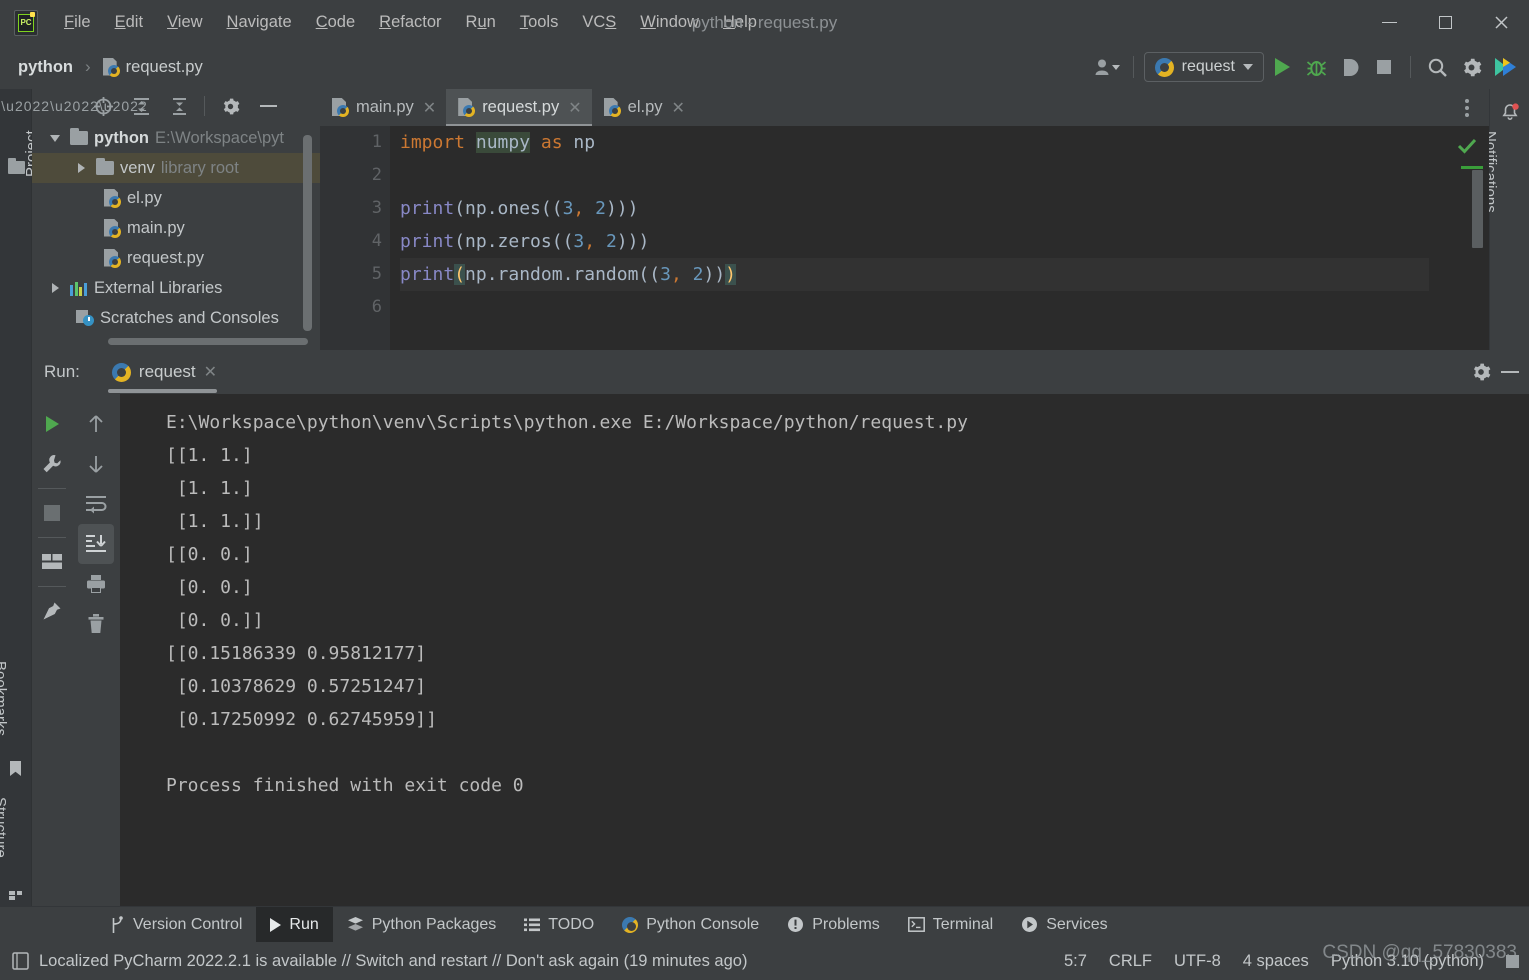 Image resolution: width=1529 pixels, height=980 pixels. I want to click on hide-run-panel-button, so click(1510, 372).